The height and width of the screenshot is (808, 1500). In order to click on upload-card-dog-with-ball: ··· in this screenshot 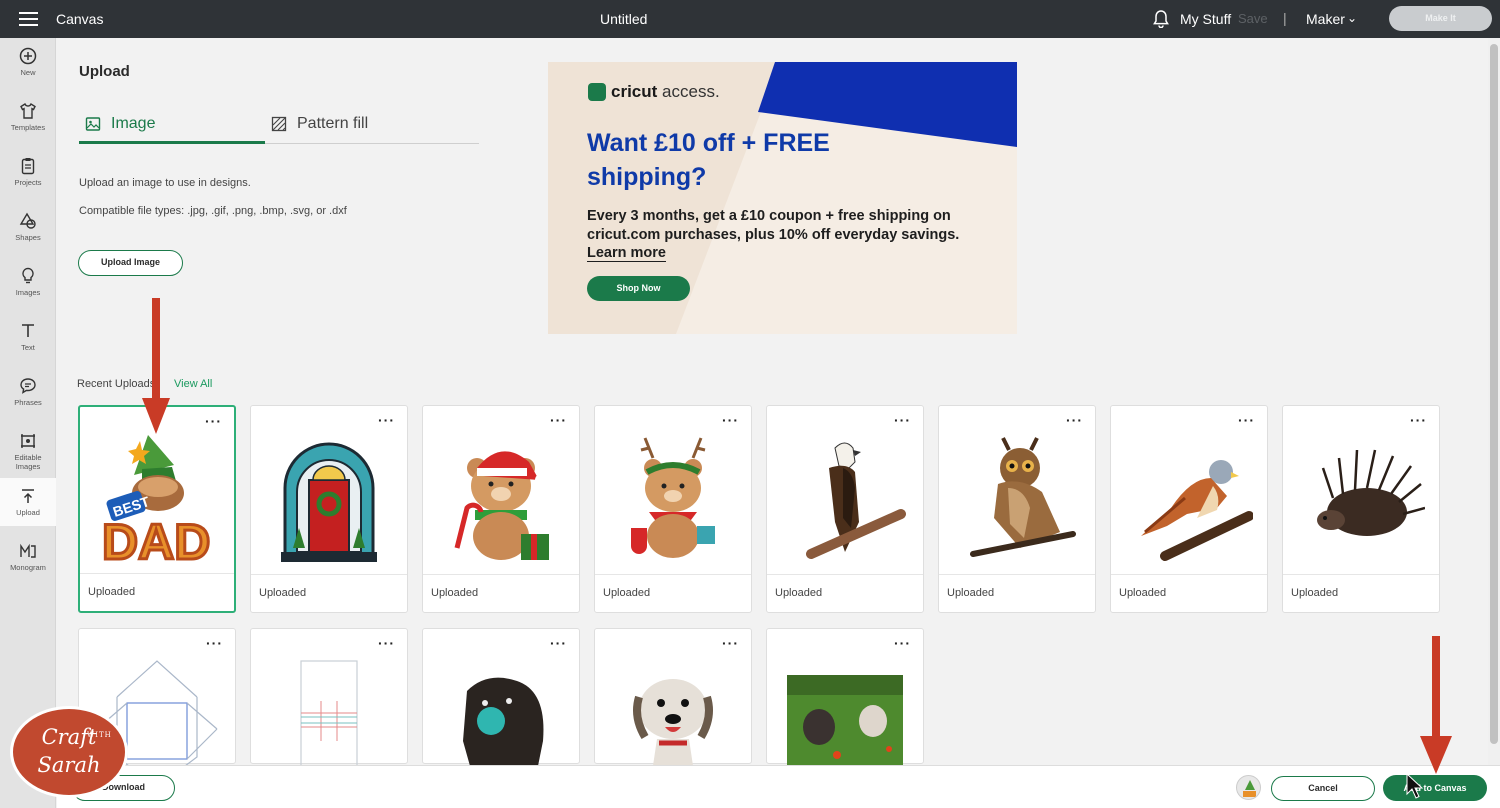, I will do `click(501, 709)`.